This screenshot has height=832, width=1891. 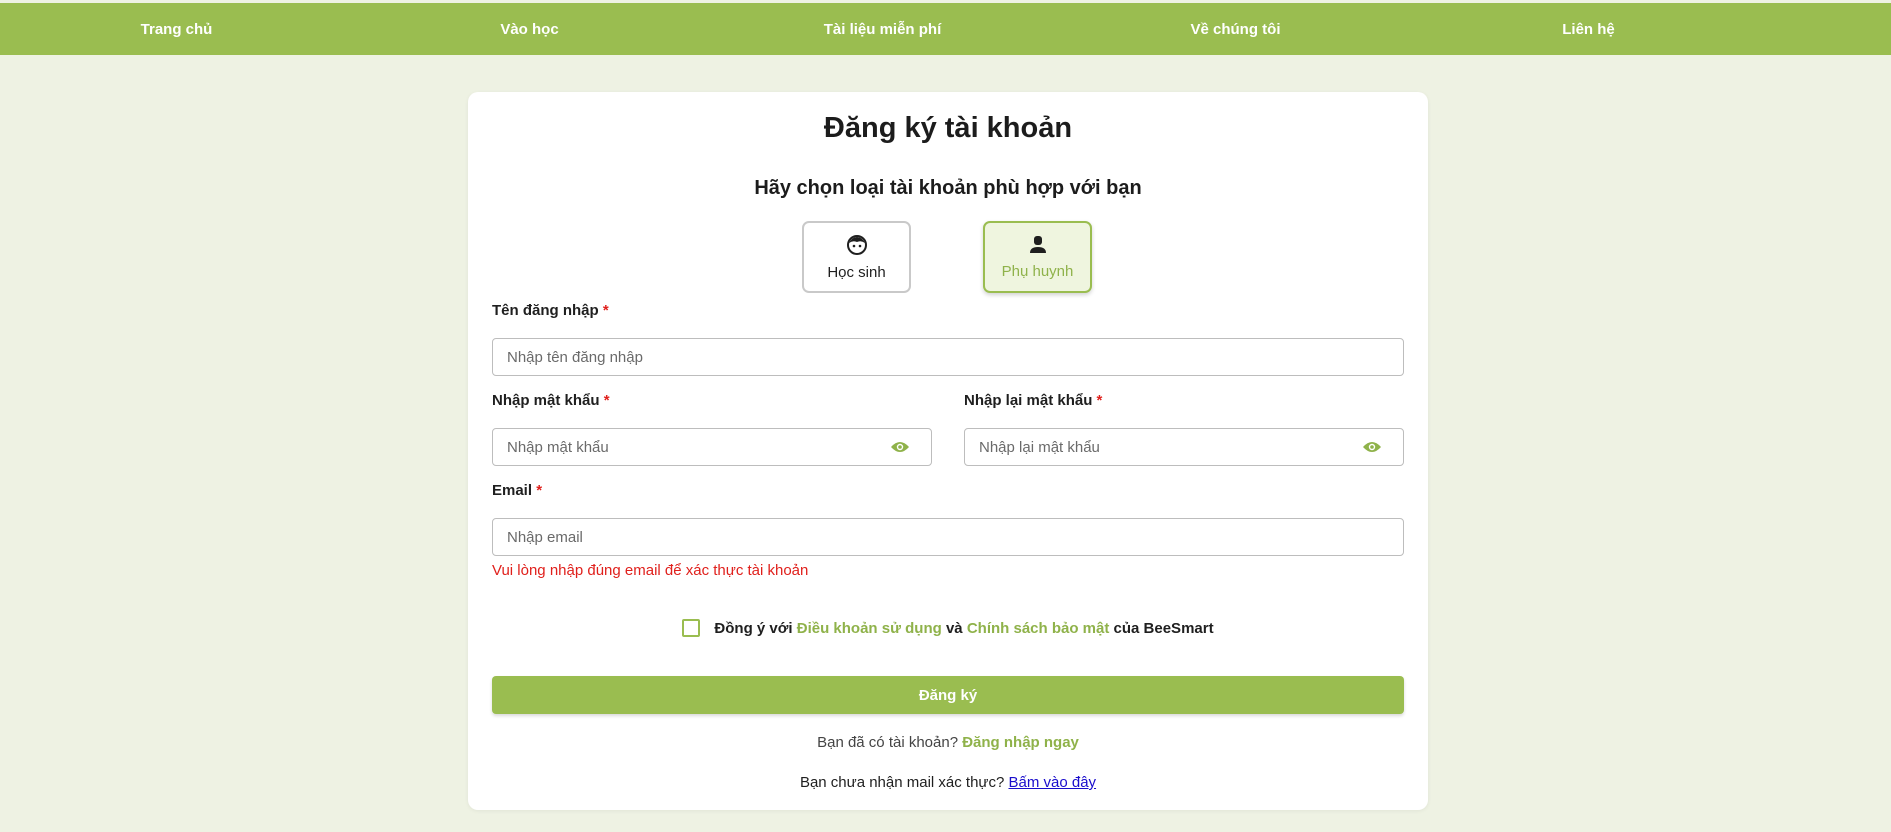 I want to click on nav-item-learn: Vào học, so click(x=529, y=29).